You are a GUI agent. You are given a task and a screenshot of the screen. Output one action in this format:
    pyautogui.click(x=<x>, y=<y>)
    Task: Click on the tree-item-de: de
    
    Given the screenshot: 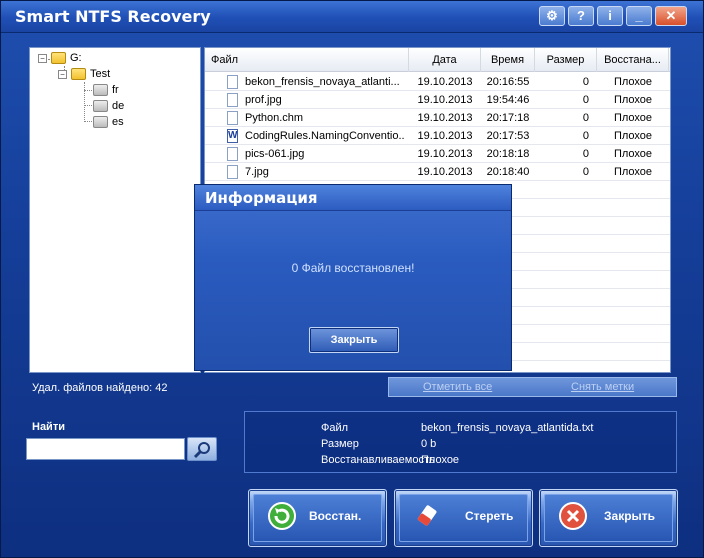 What is the action you would take?
    pyautogui.click(x=108, y=106)
    